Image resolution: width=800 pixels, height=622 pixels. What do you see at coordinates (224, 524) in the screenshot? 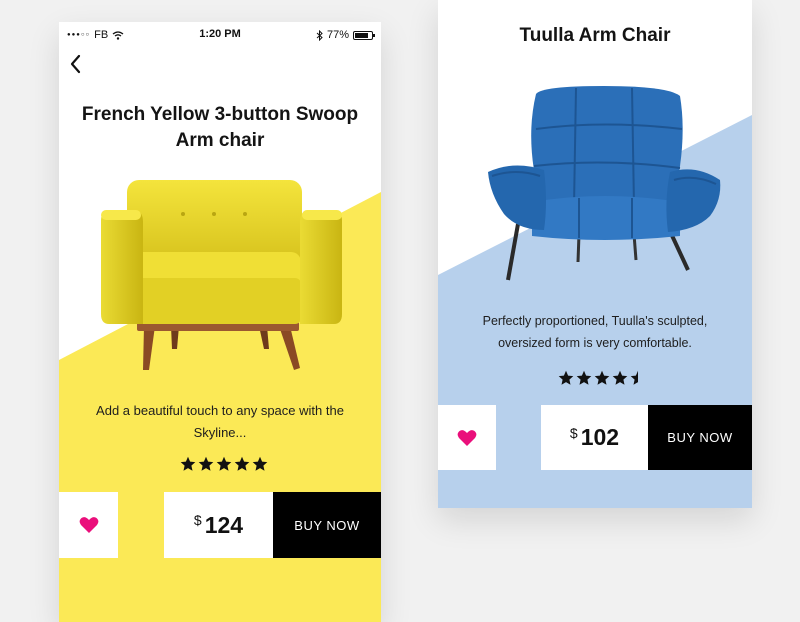
I see `price-value: 124` at bounding box center [224, 524].